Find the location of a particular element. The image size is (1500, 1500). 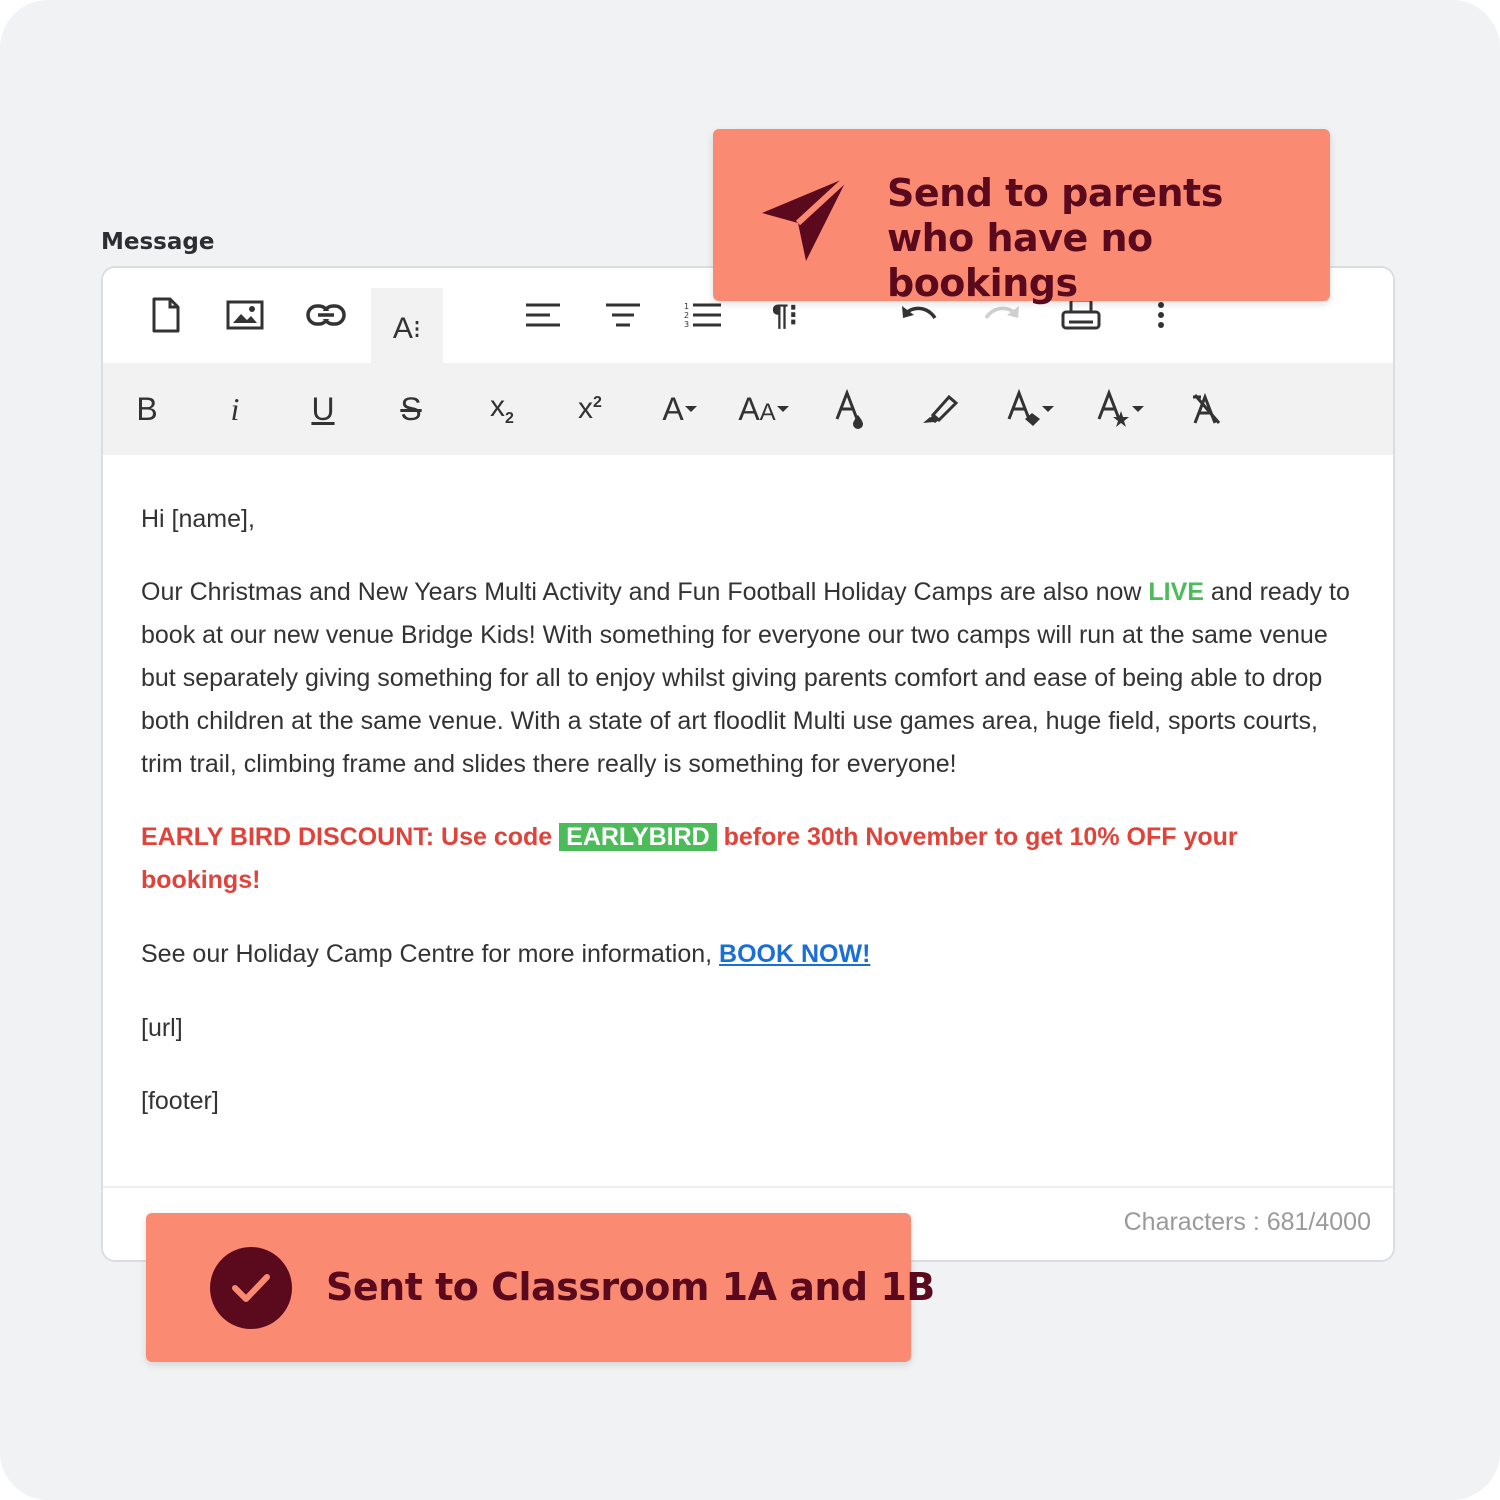

text-styles-icon: A⁝ is located at coordinates (407, 325).